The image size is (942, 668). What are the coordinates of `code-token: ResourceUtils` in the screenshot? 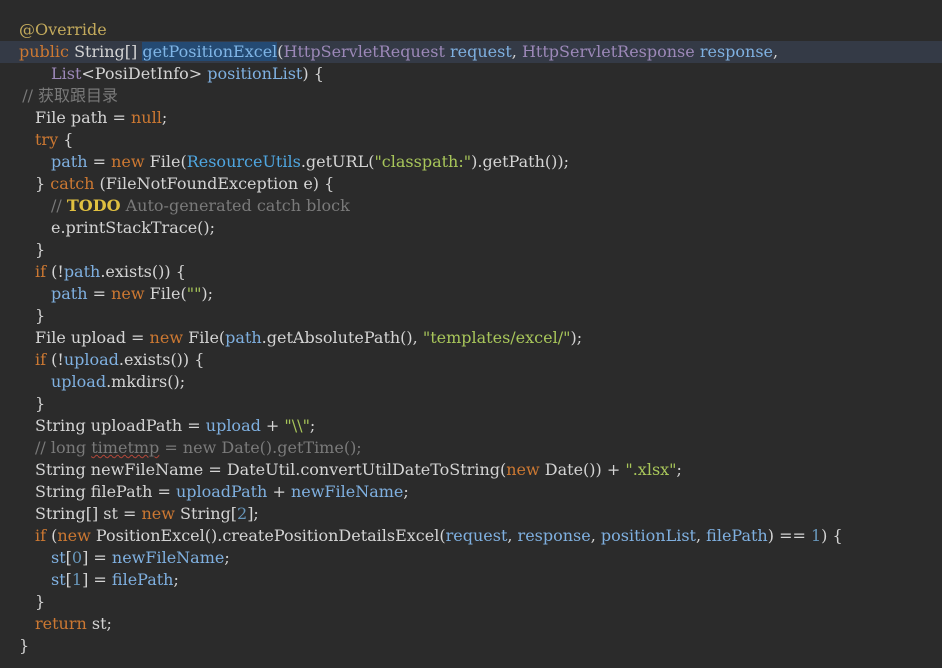 It's located at (243, 161).